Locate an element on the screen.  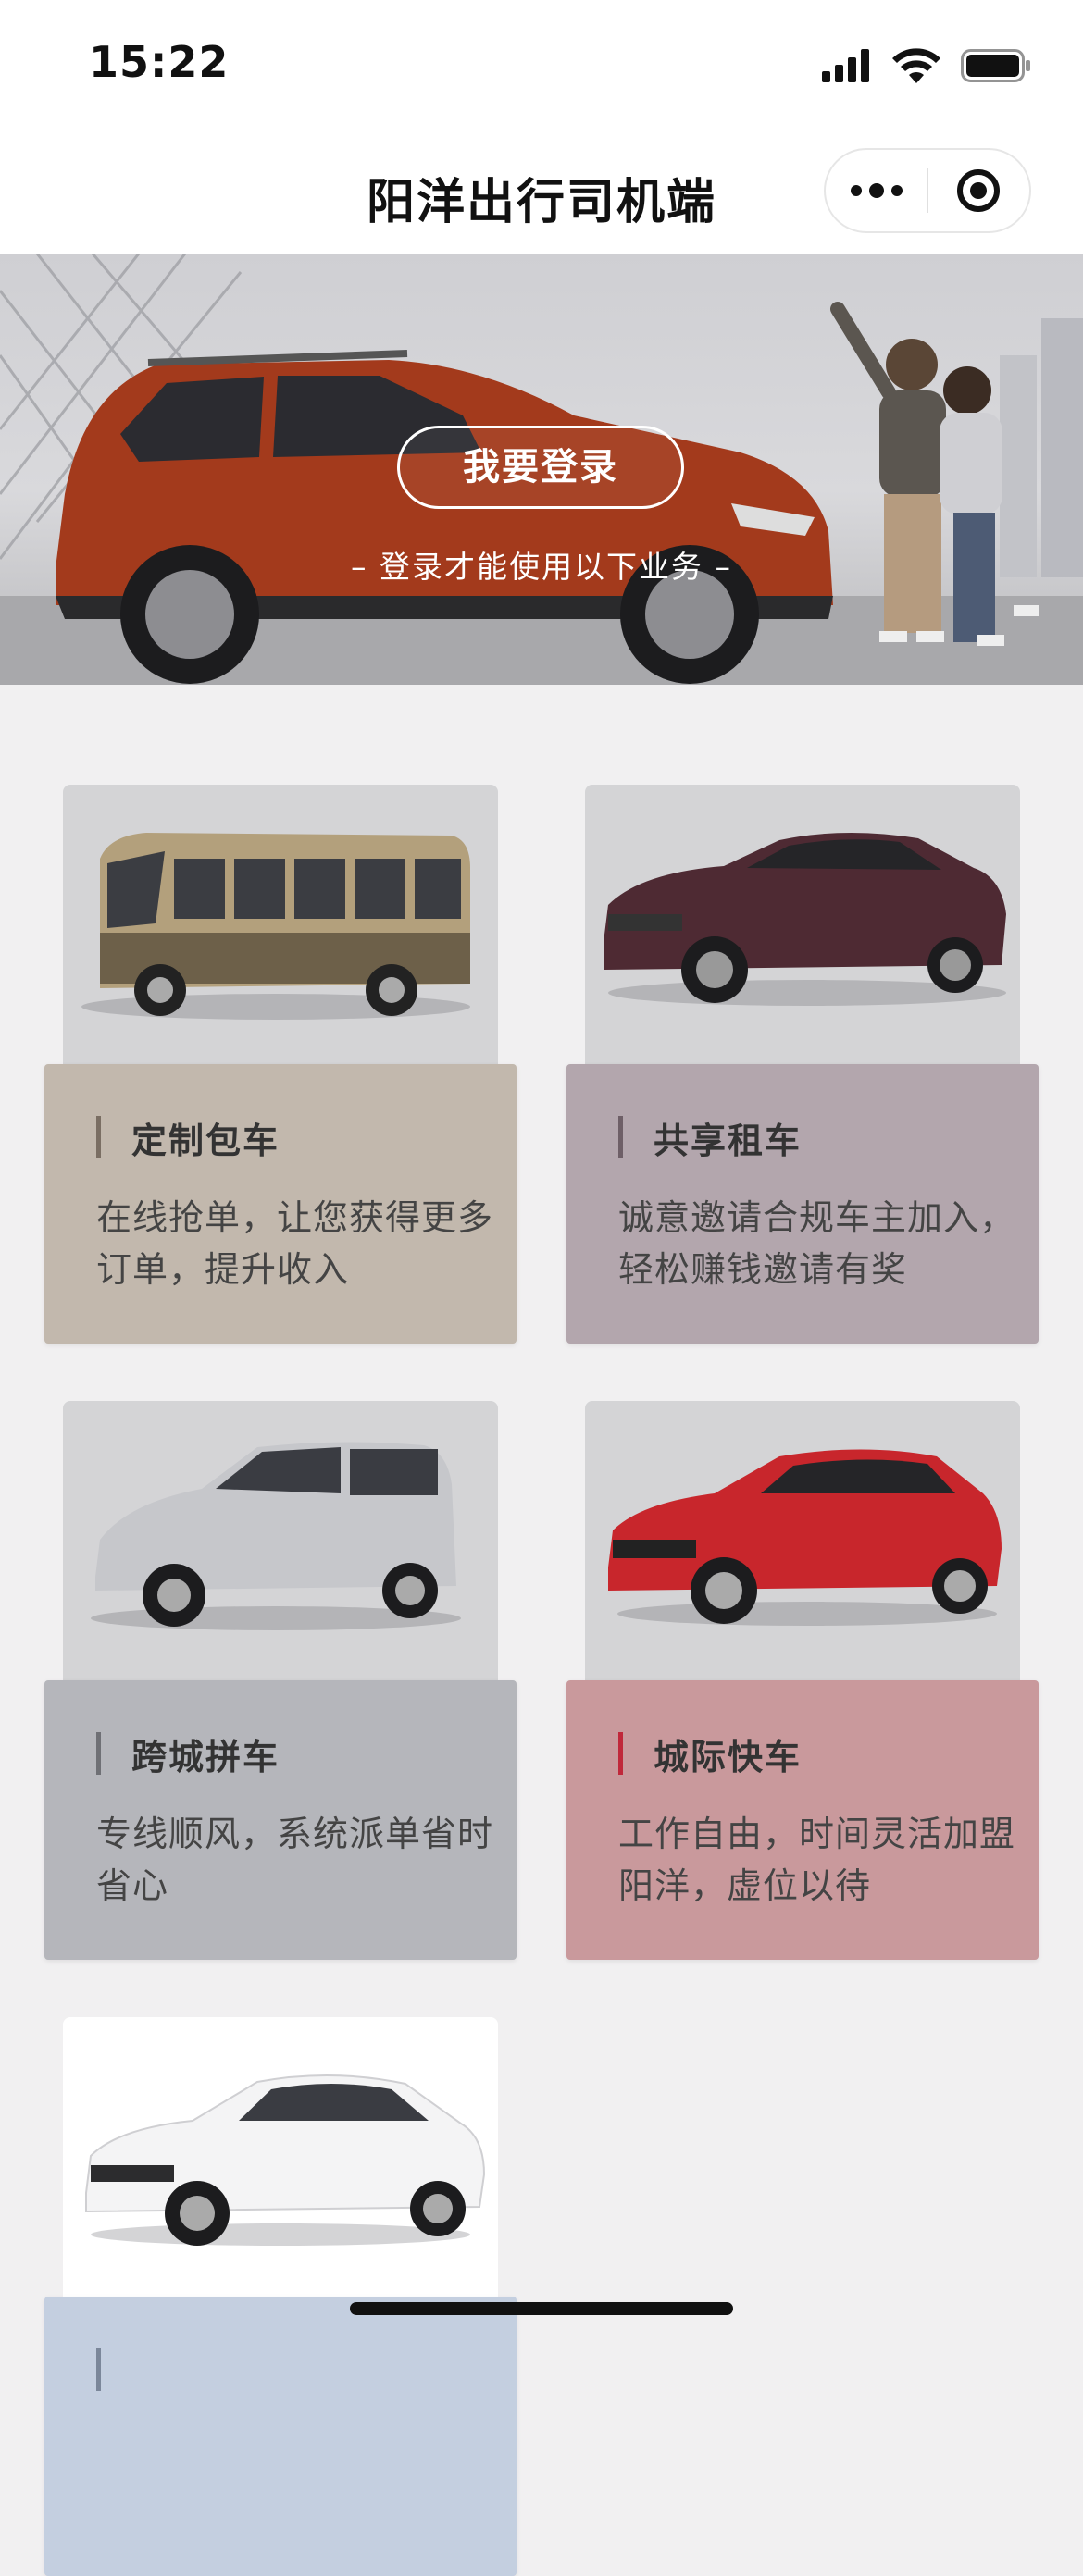
service-panel: 共享租车 诚意邀请合规车主加入，轻松赚钱邀请有奖 is located at coordinates (802, 1204).